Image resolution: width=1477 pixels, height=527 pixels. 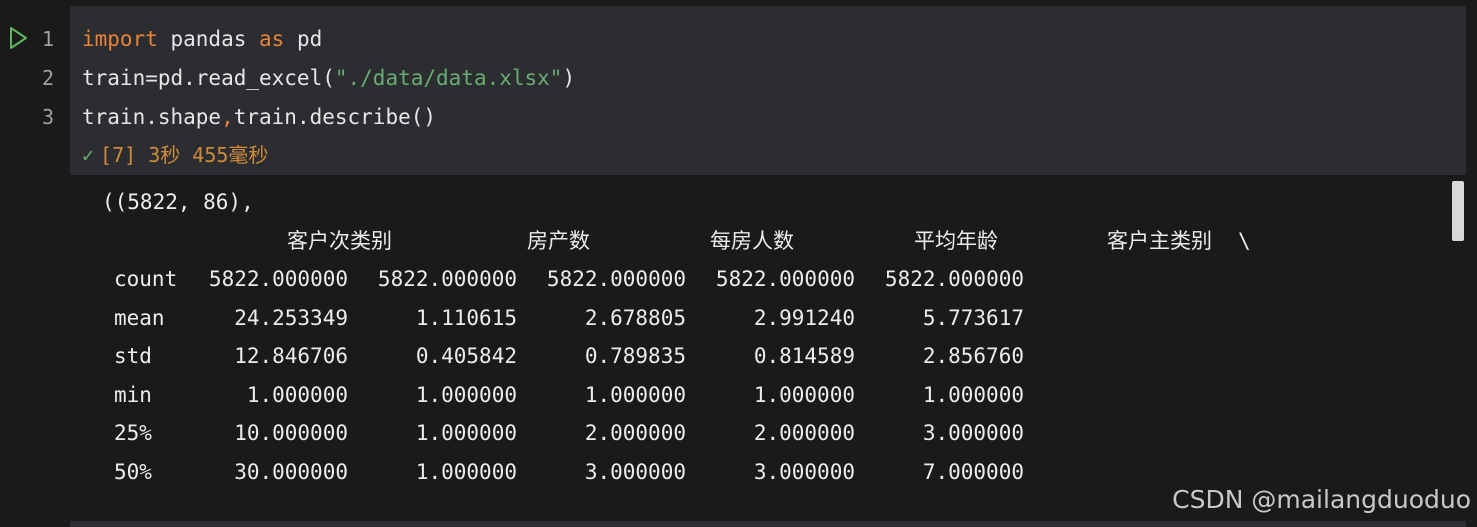 What do you see at coordinates (120, 39) in the screenshot?
I see `keyword-import: import` at bounding box center [120, 39].